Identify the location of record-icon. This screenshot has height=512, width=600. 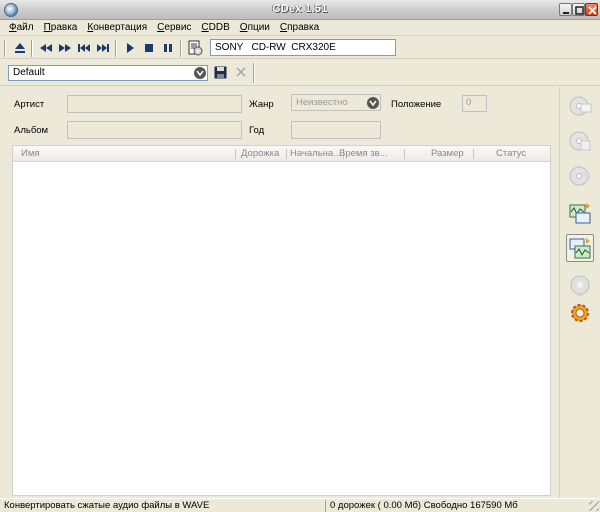
(580, 286).